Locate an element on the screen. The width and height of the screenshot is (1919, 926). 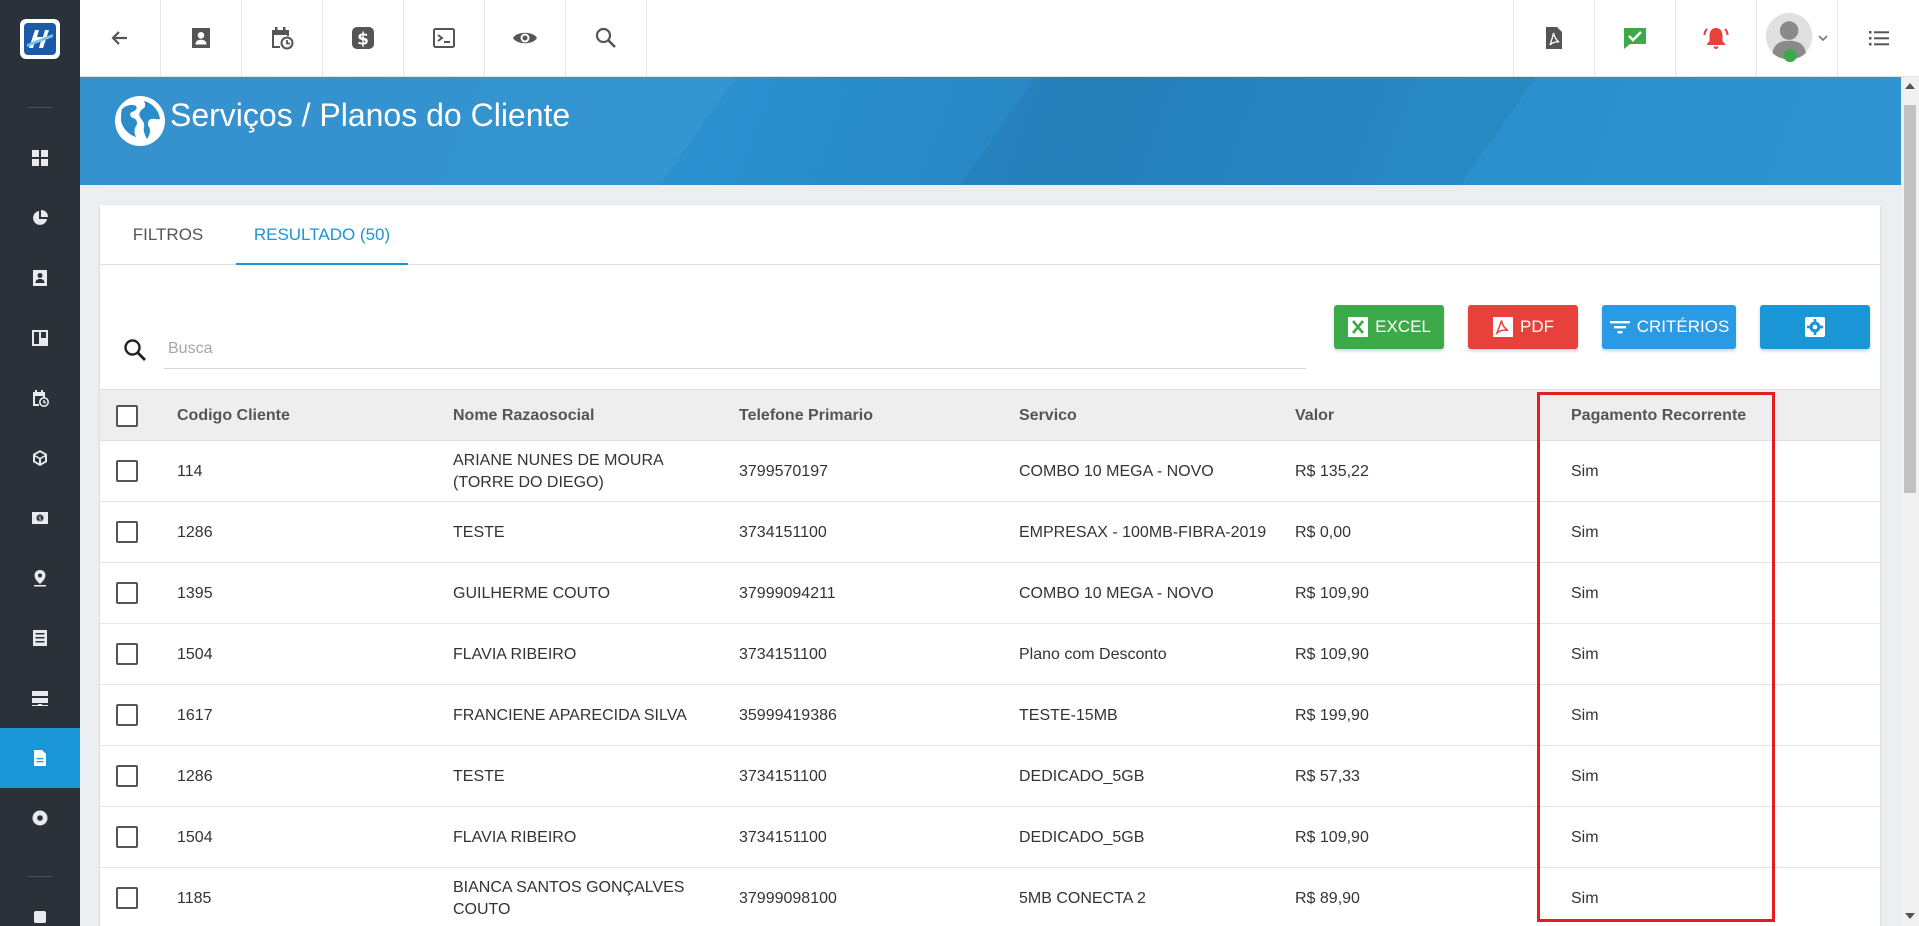
cell-nome: TESTE is located at coordinates (479, 532).